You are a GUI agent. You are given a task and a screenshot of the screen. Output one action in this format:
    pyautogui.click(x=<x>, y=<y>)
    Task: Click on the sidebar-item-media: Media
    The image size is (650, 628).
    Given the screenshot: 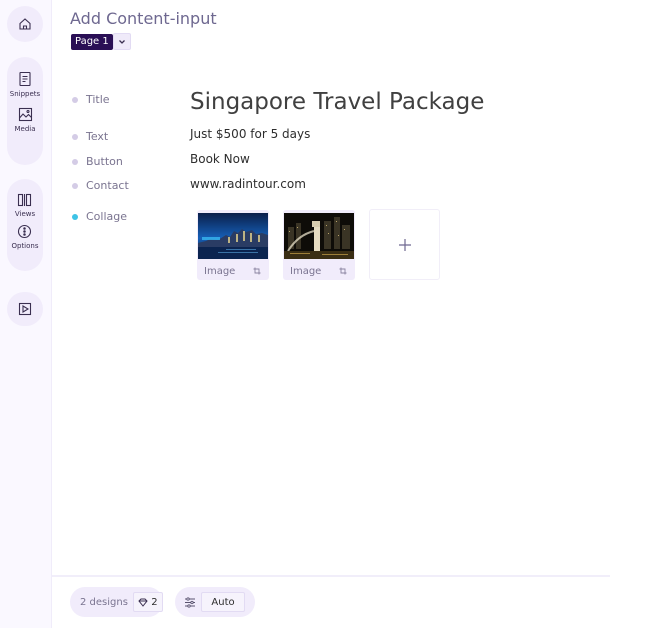 What is the action you would take?
    pyautogui.click(x=25, y=120)
    